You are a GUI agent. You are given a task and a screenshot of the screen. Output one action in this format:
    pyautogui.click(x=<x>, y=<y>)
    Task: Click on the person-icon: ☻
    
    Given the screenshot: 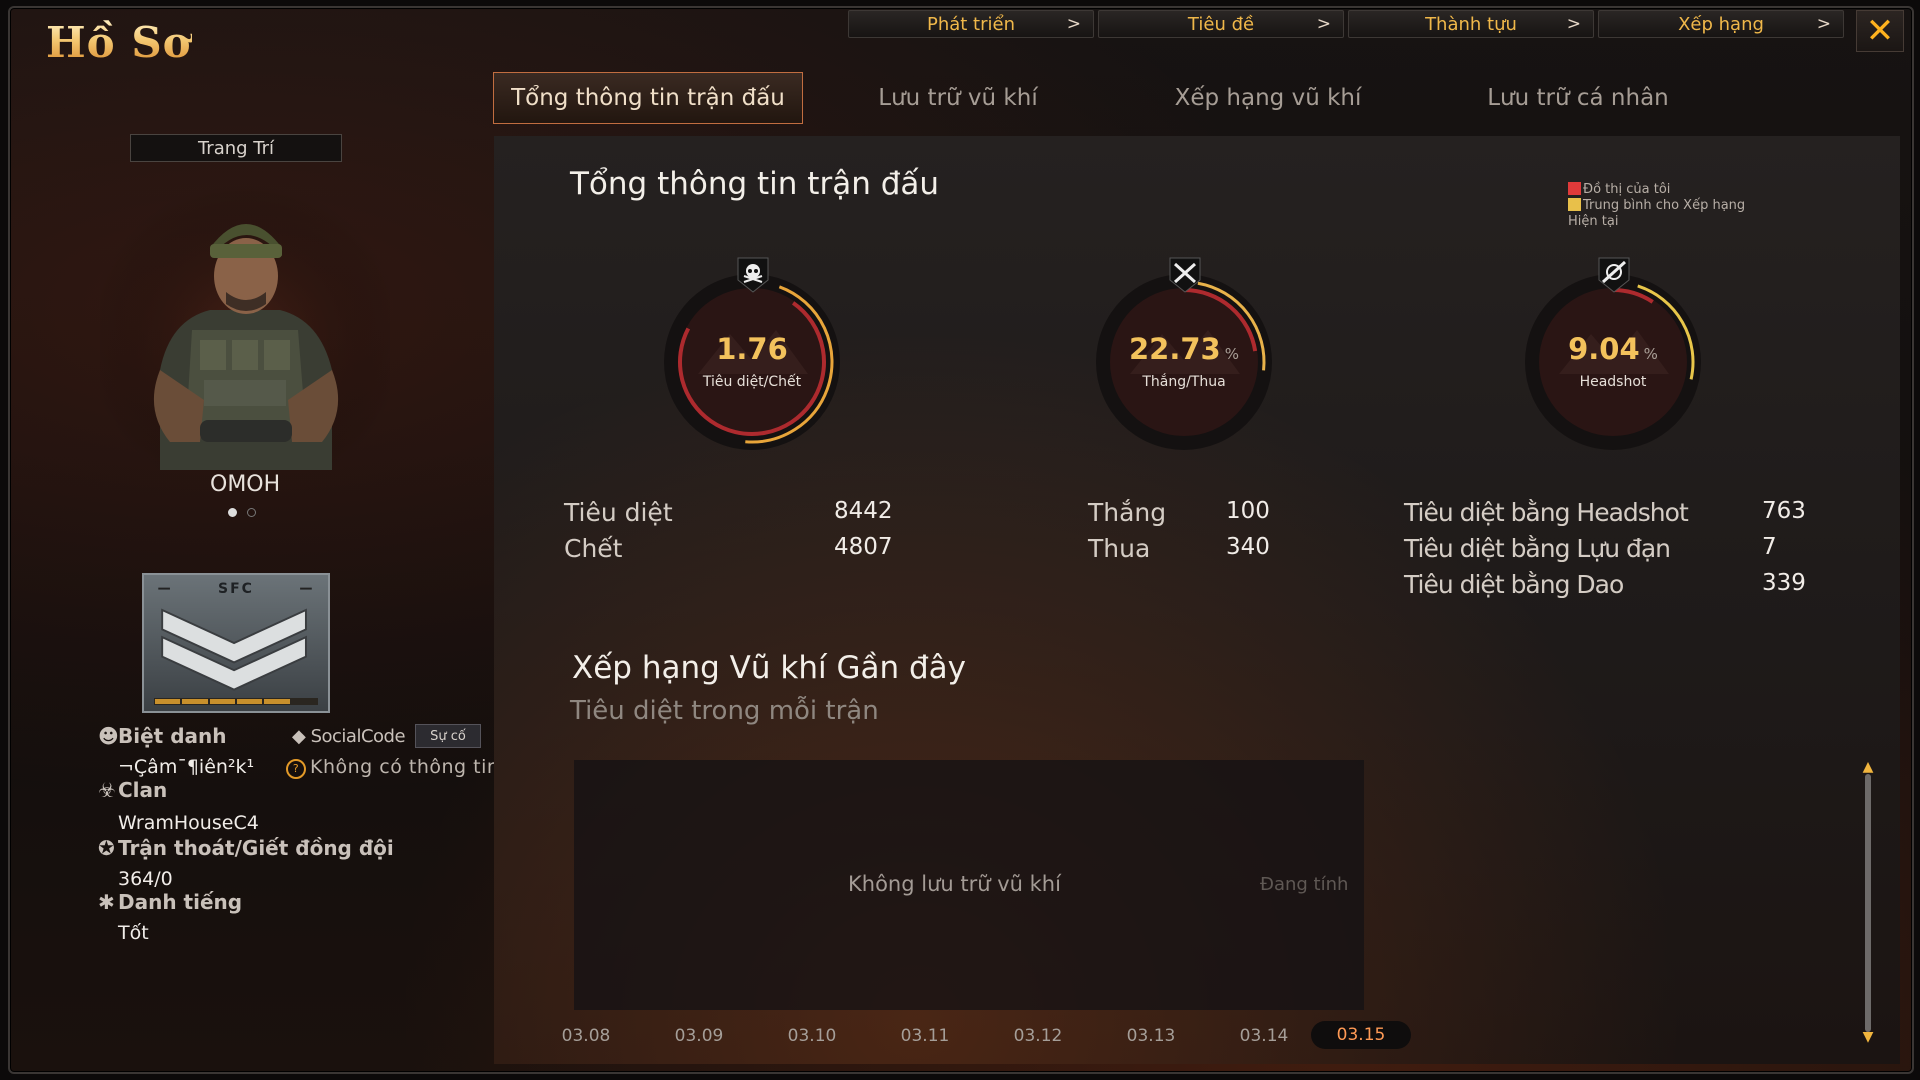 What is the action you would take?
    pyautogui.click(x=108, y=736)
    